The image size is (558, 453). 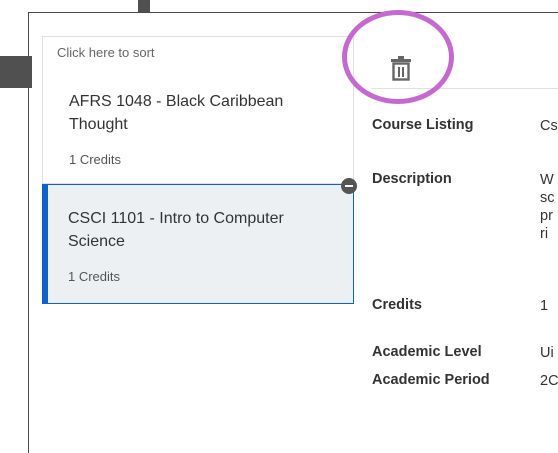 What do you see at coordinates (397, 305) in the screenshot?
I see `detail-label: Credits` at bounding box center [397, 305].